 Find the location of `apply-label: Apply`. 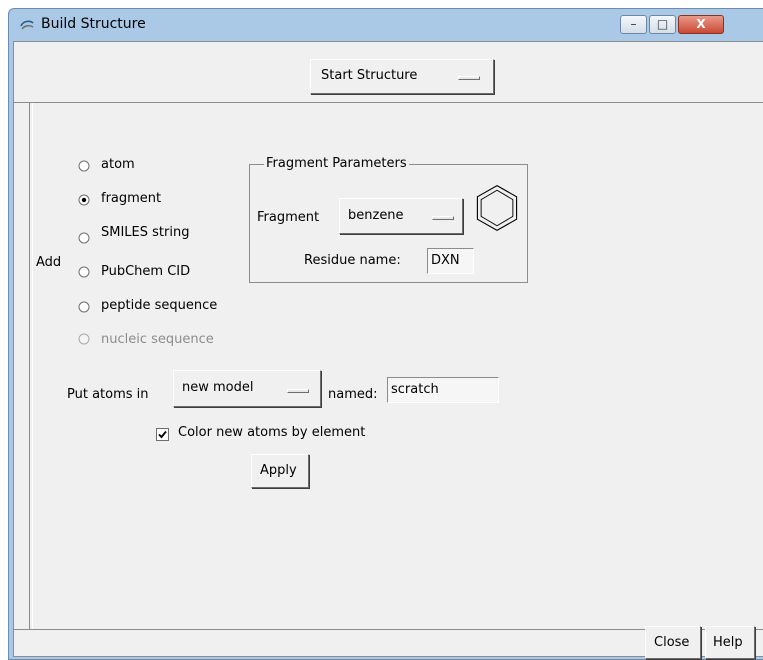

apply-label: Apply is located at coordinates (278, 470).